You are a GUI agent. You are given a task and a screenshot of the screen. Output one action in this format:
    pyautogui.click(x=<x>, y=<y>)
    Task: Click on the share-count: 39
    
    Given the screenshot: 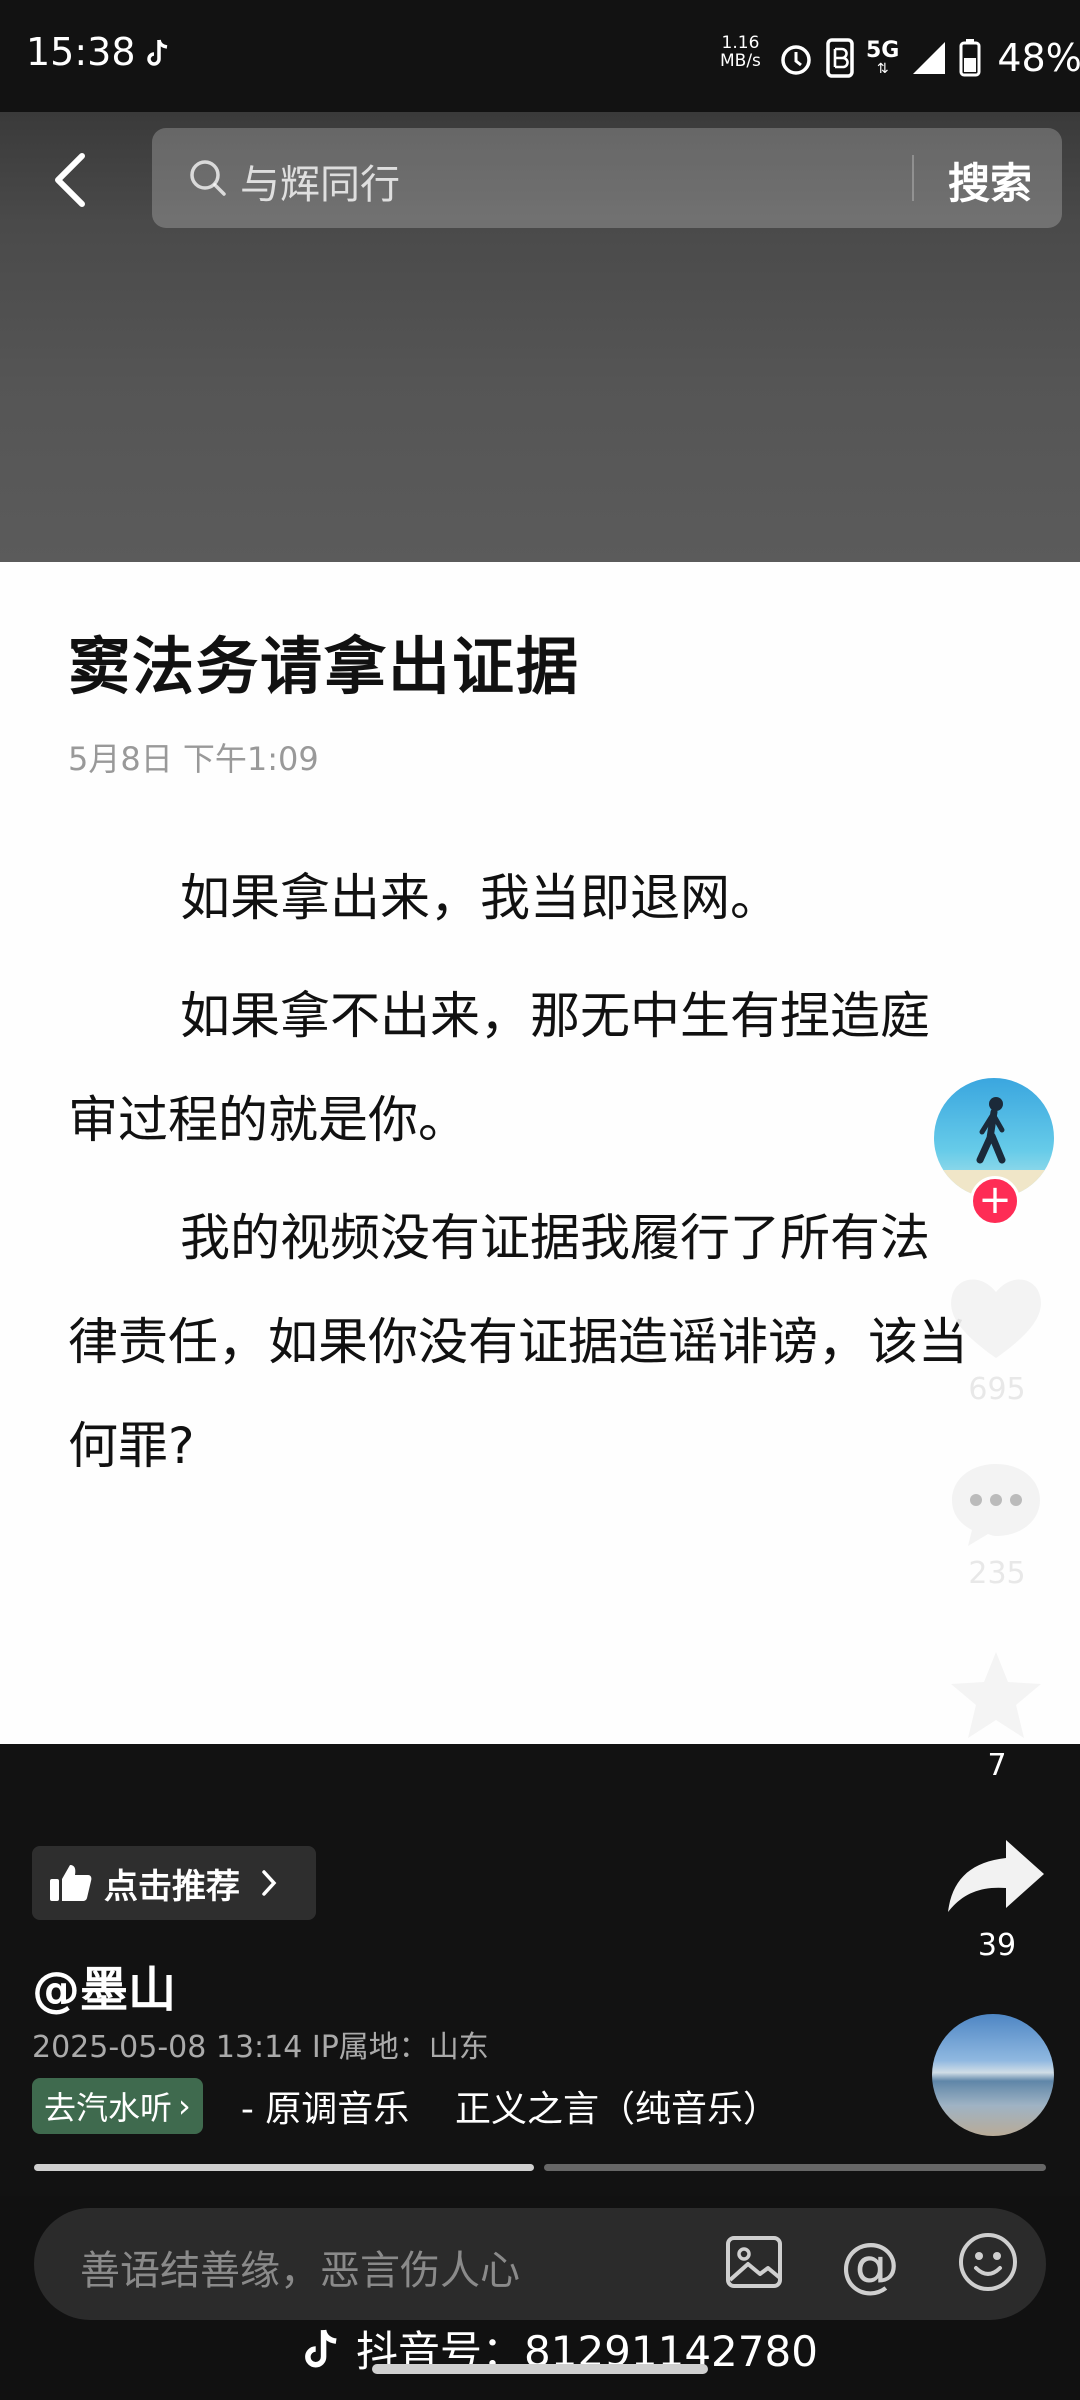 What is the action you would take?
    pyautogui.click(x=997, y=1945)
    